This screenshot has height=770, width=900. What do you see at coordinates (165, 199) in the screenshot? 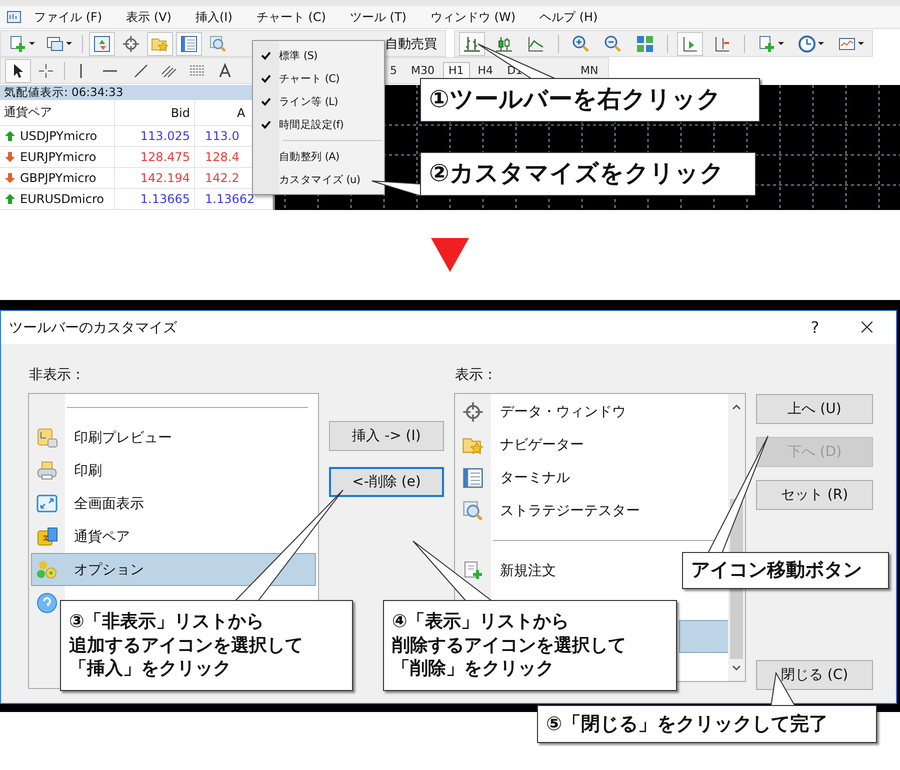
I see `bid-cell: 1.13665` at bounding box center [165, 199].